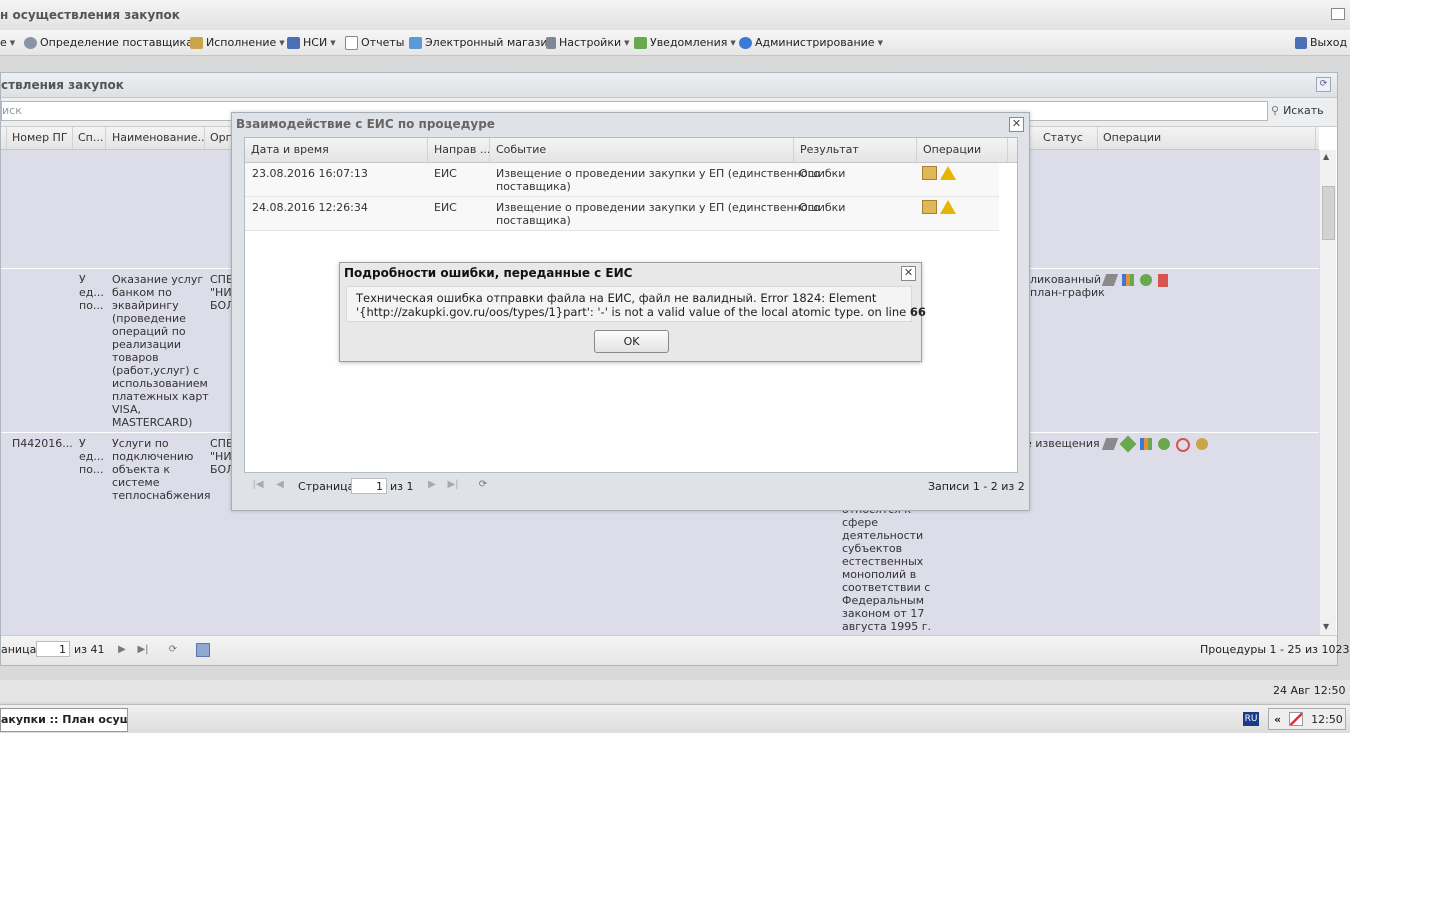 This screenshot has width=1440, height=900. Describe the element at coordinates (588, 42) in the screenshot. I see `menu-item-settings: Настройки ▼` at that location.